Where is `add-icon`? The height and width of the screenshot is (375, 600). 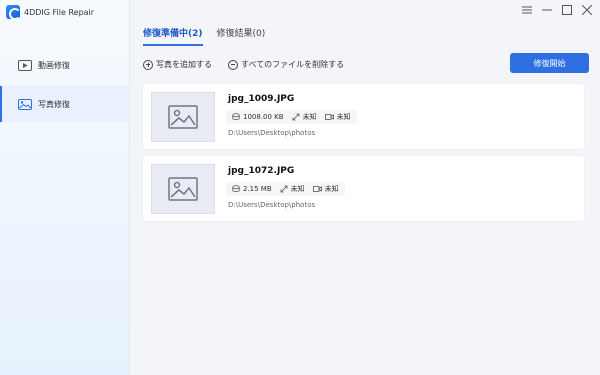 add-icon is located at coordinates (148, 64).